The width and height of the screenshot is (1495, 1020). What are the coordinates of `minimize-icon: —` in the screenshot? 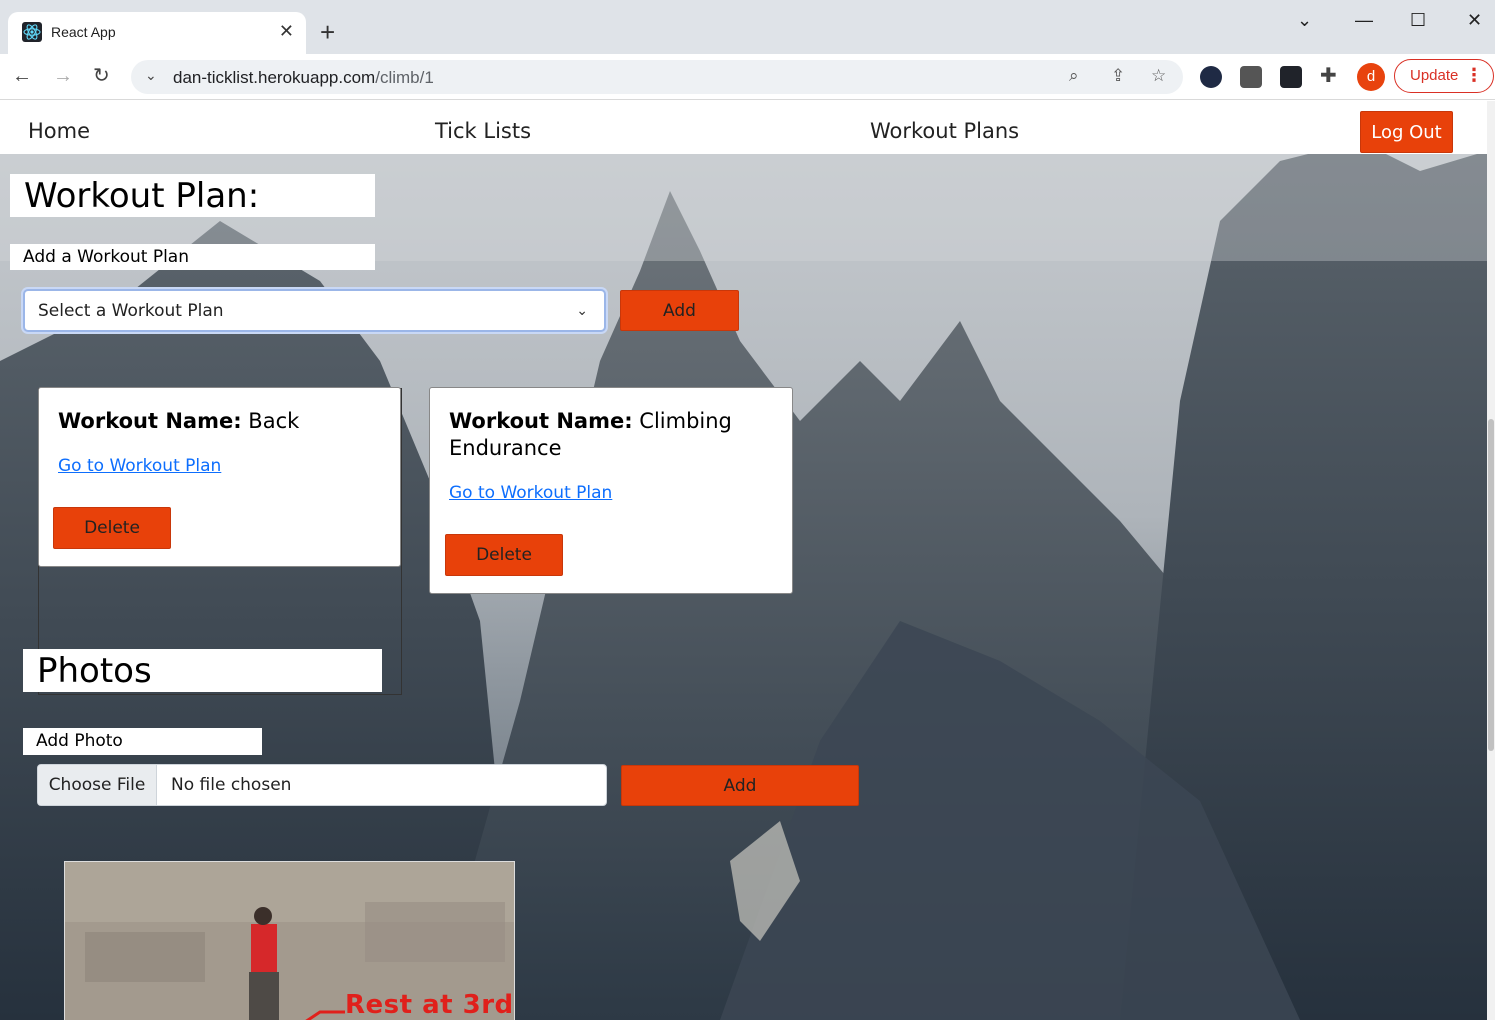 It's located at (1364, 20).